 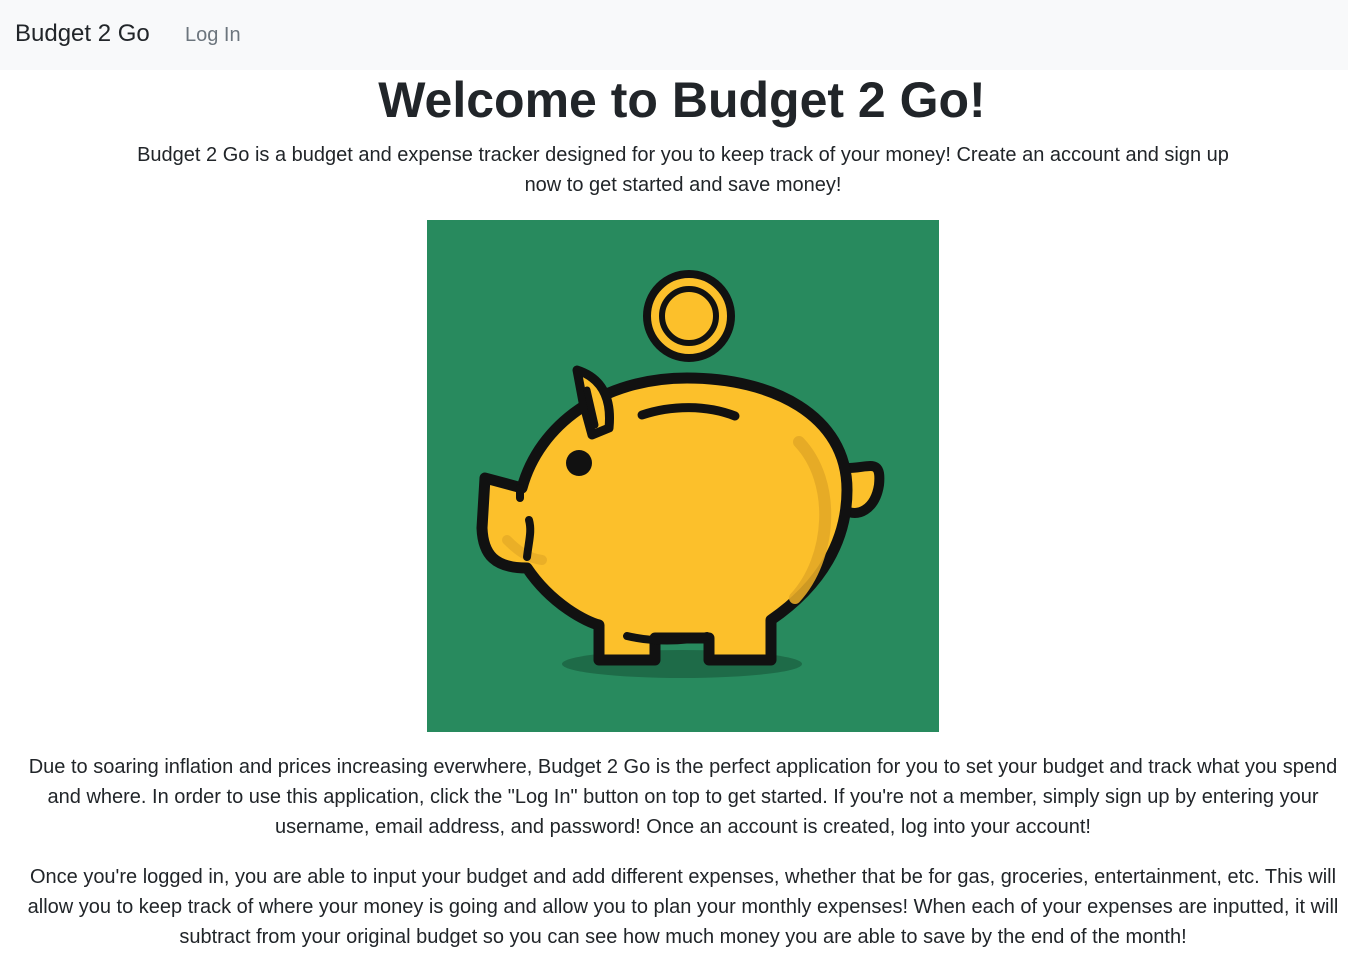 I want to click on navbar: Budget 2 Go Log In, so click(x=674, y=35).